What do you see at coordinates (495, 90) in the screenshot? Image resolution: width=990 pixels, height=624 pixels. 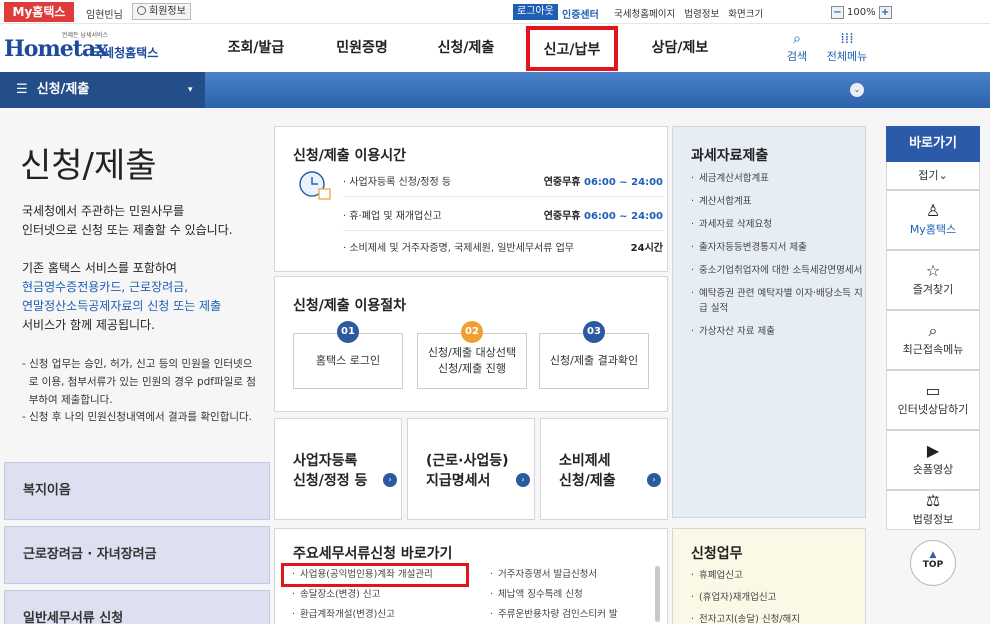 I see `sub-nav-bar: ☰ 신청/제출 ▾ ⌄` at bounding box center [495, 90].